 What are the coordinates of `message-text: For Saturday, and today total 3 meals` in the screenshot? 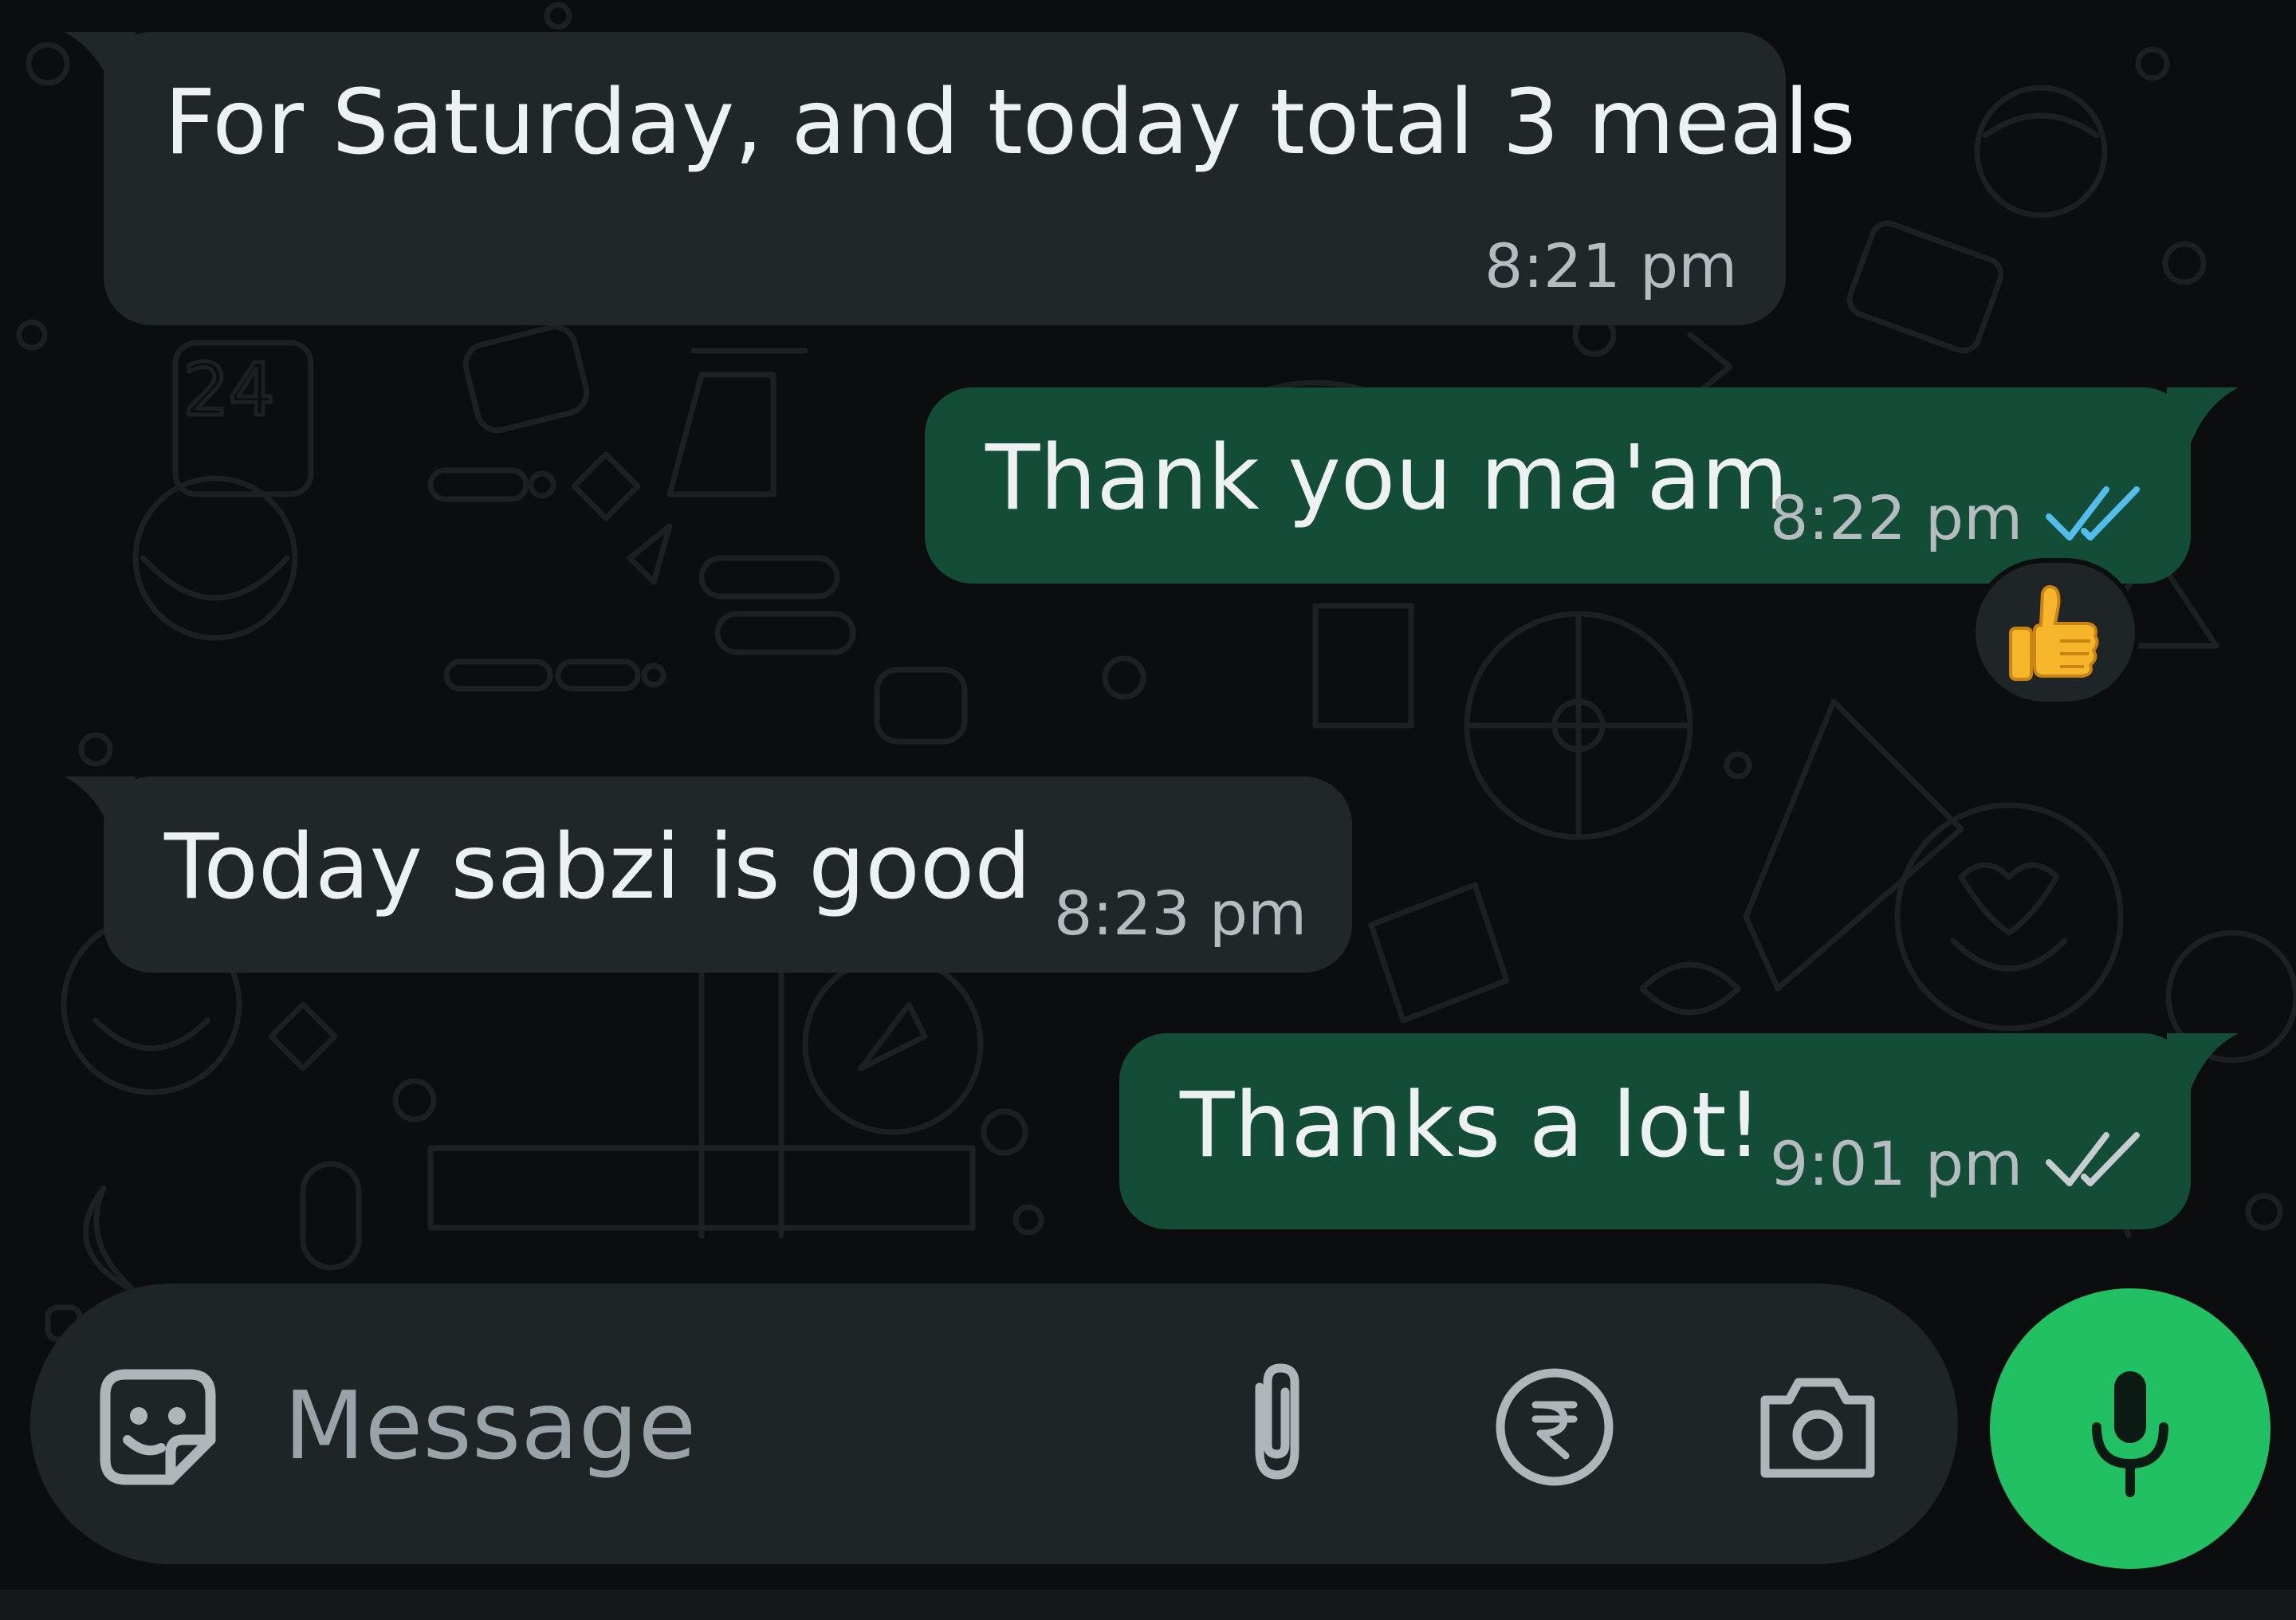 It's located at (1010, 123).